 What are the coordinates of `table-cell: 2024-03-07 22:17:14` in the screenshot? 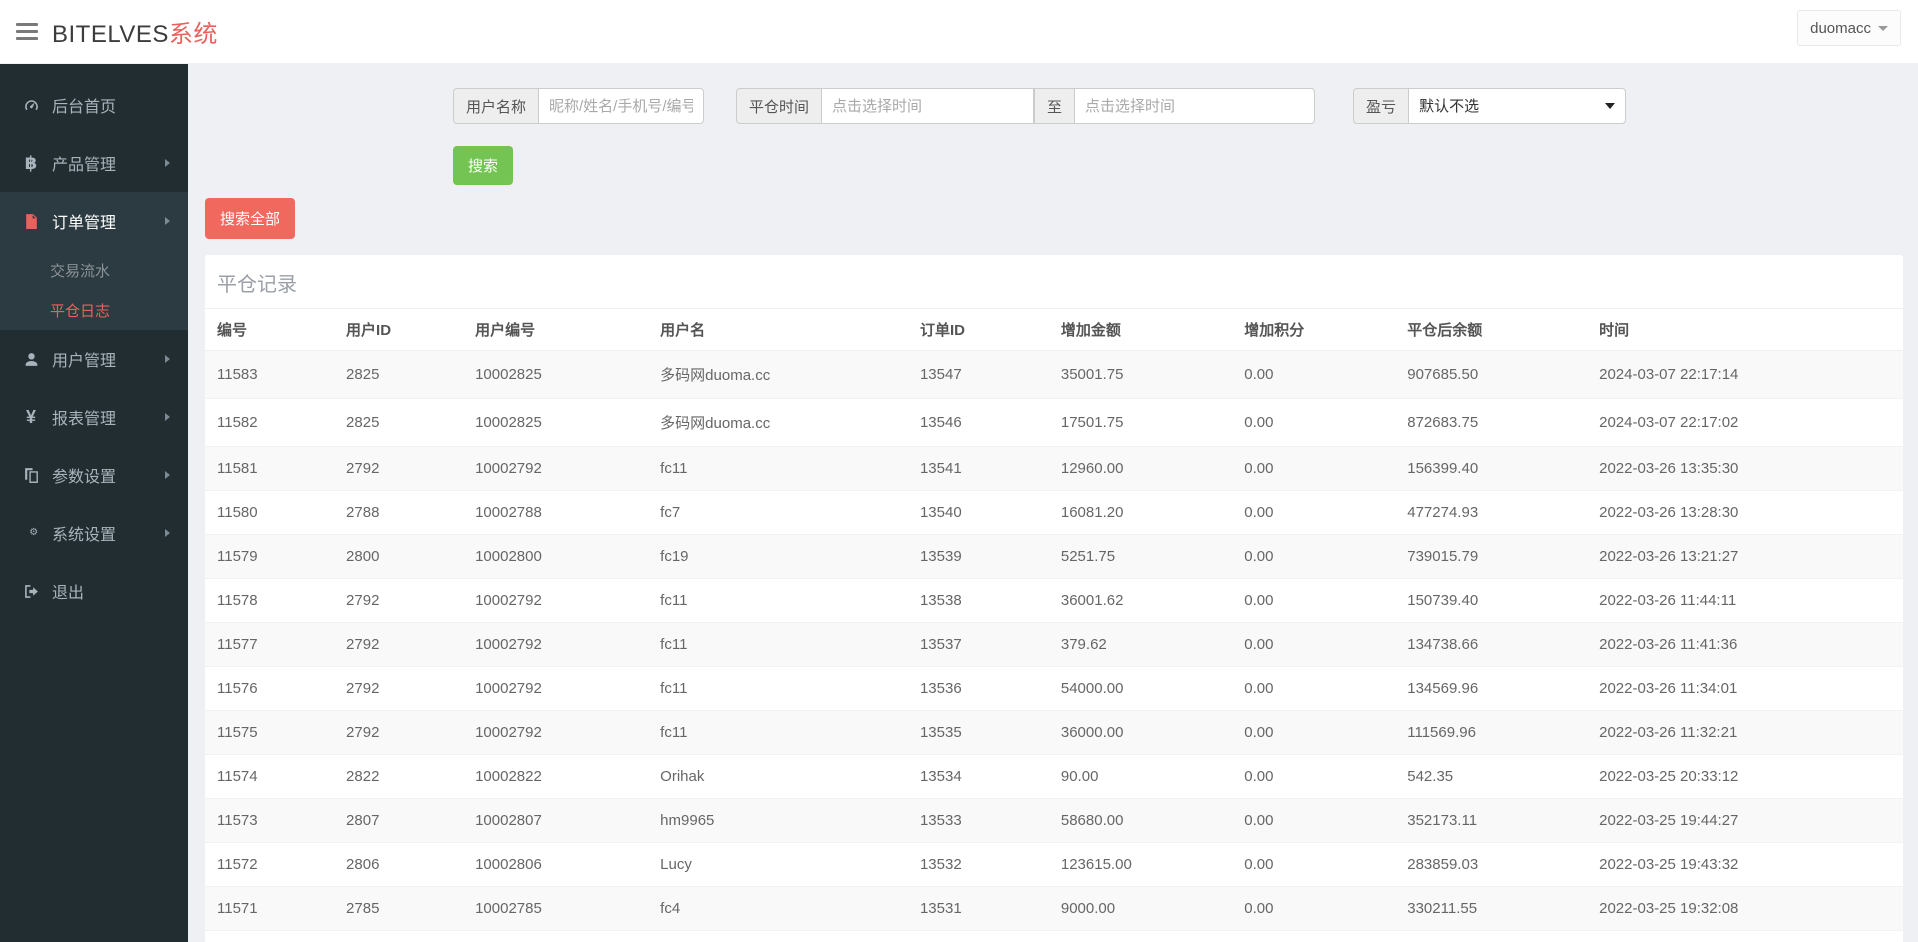 It's located at (1745, 374).